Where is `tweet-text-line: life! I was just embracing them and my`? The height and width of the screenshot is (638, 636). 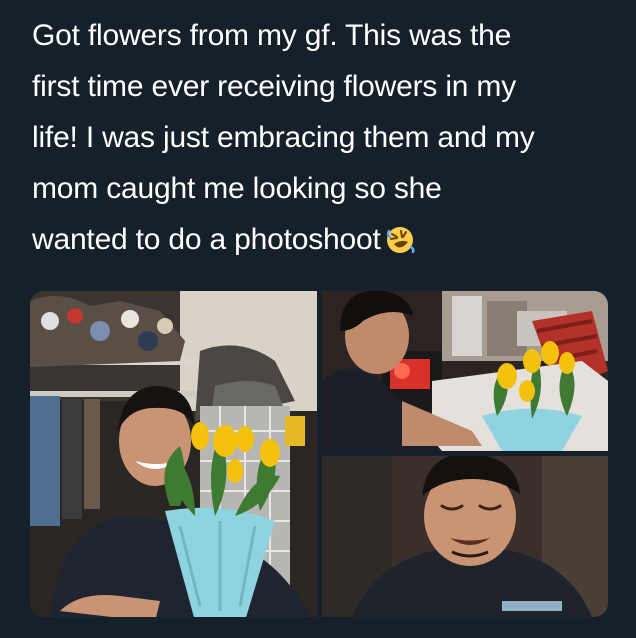 tweet-text-line: life! I was just embracing them and my is located at coordinates (283, 137).